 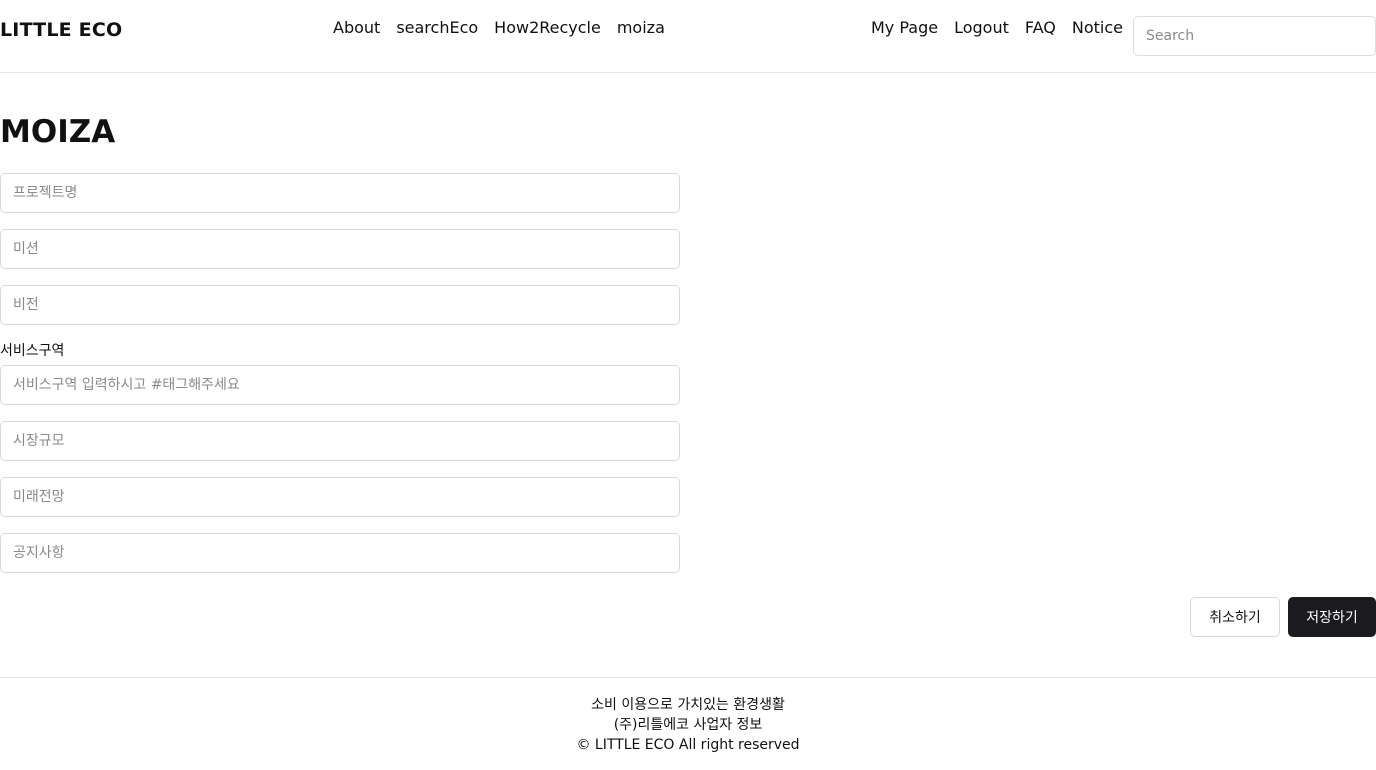 I want to click on nav-link-how2recycle: How2Recycle, so click(x=547, y=28).